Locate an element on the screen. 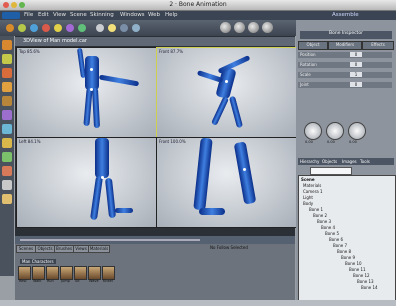 This screenshot has height=306, width=396. tab-brushes: Brushes is located at coordinates (64, 249).